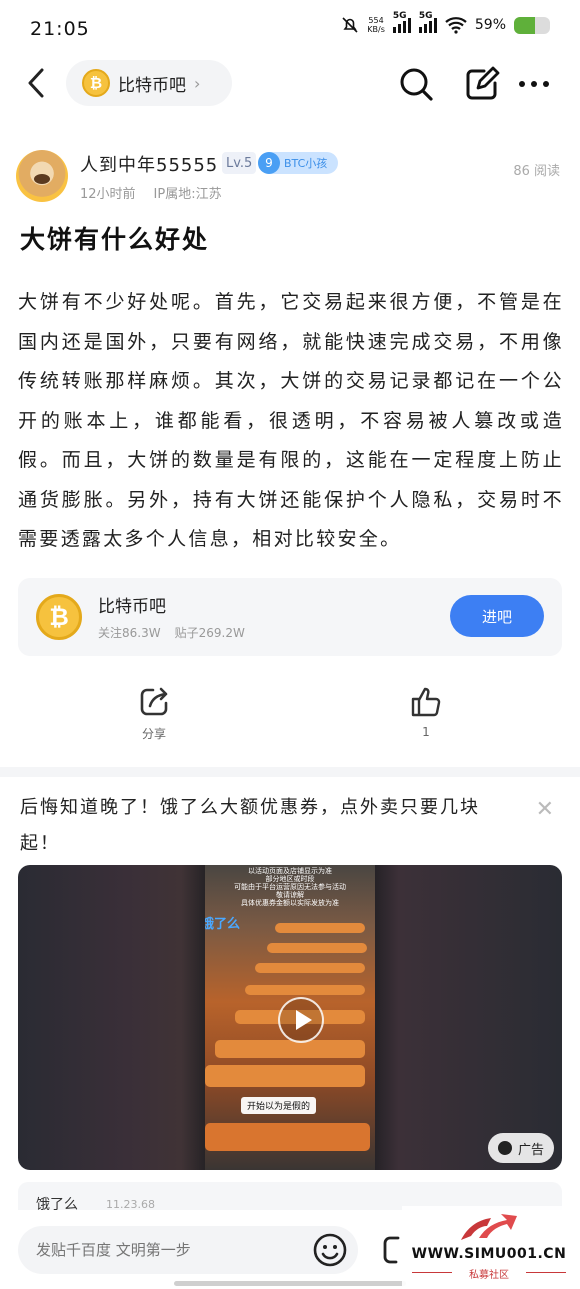 The height and width of the screenshot is (1289, 580). What do you see at coordinates (489, 1227) in the screenshot?
I see `watermark-logo-icon` at bounding box center [489, 1227].